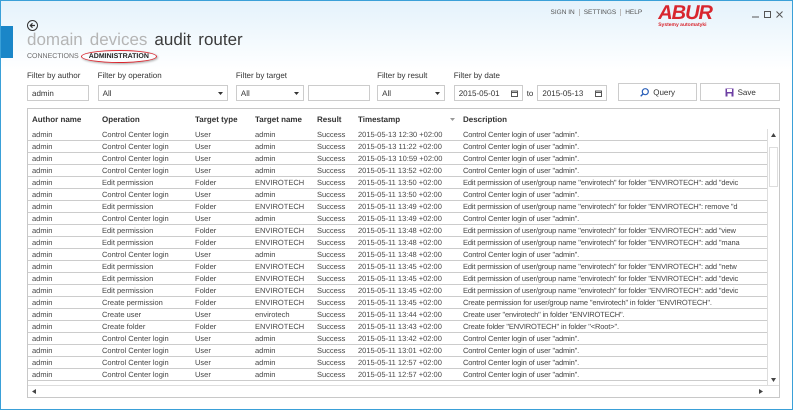  What do you see at coordinates (619, 119) in the screenshot?
I see `column-header: Description` at bounding box center [619, 119].